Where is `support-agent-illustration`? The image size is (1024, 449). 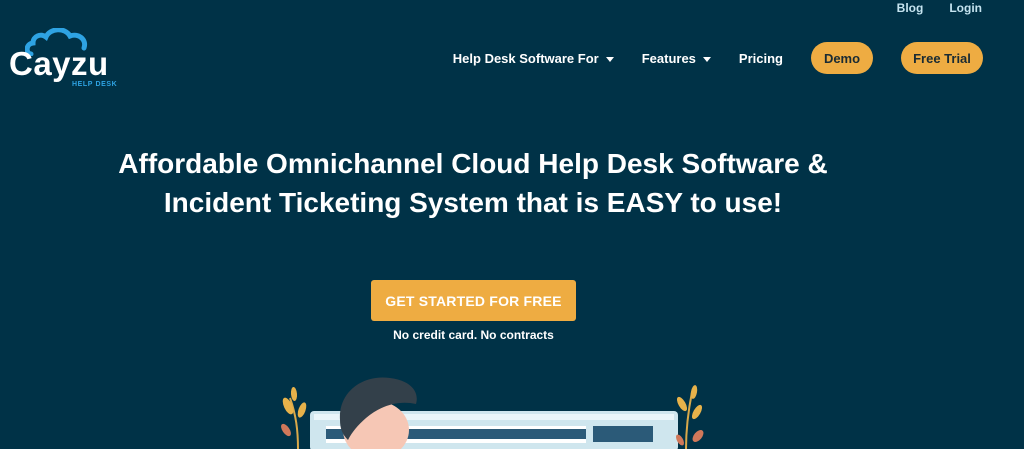 support-agent-illustration is located at coordinates (492, 413).